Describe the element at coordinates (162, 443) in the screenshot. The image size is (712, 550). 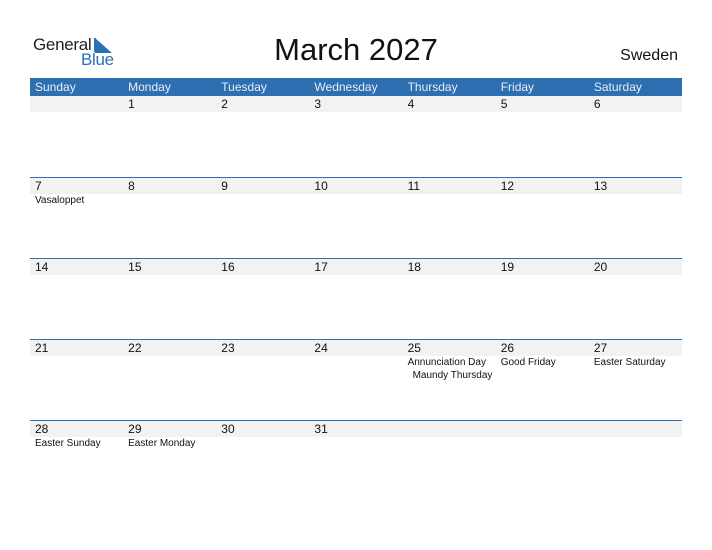
I see `holiday-label: Easter Monday` at that location.